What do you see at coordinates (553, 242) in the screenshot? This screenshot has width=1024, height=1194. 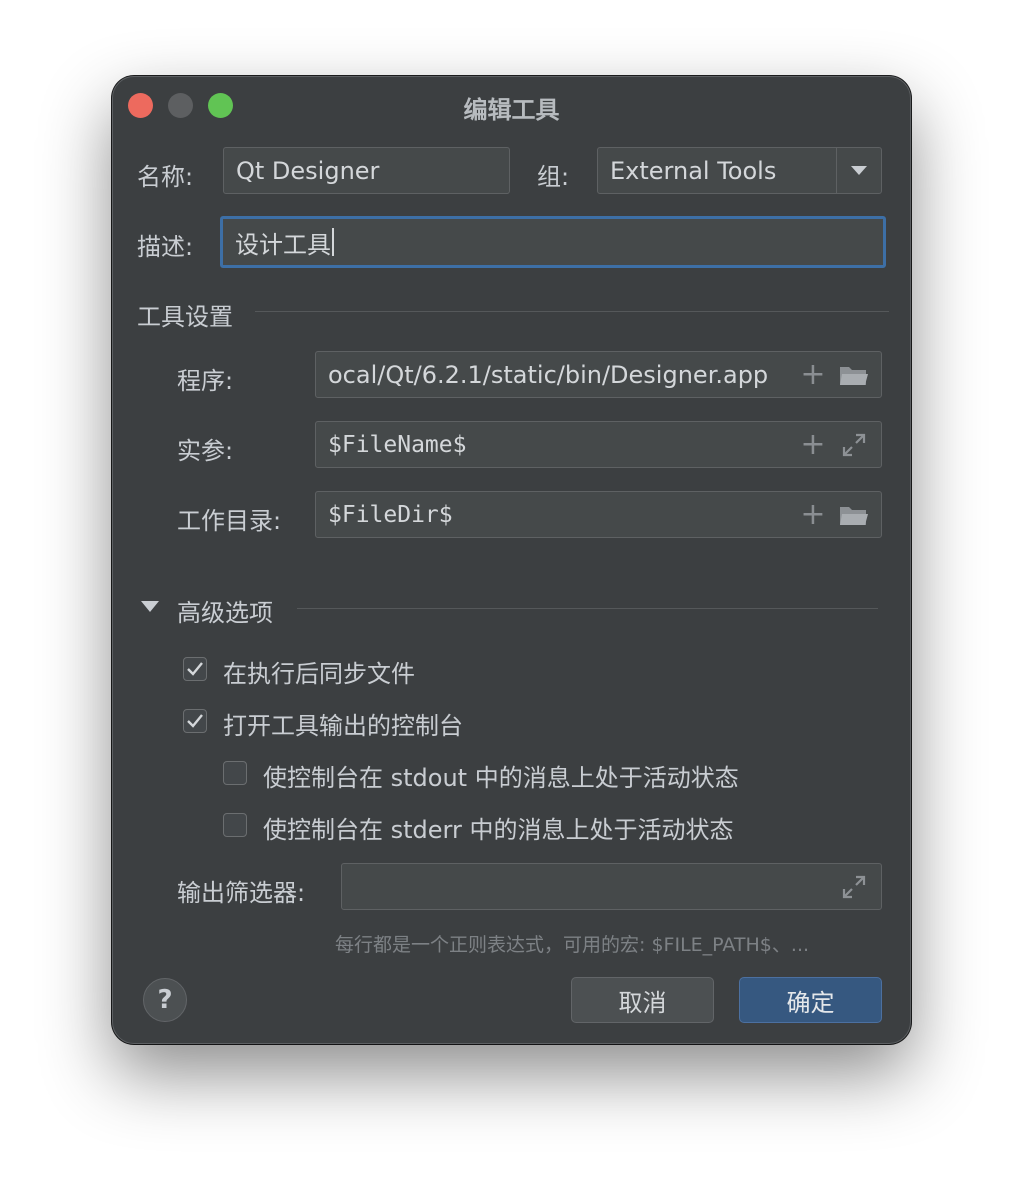 I see `description-input: 设计工具` at bounding box center [553, 242].